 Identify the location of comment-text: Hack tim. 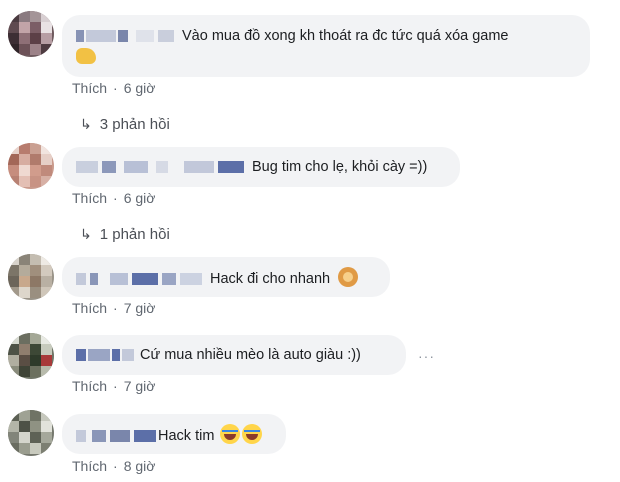
(186, 436).